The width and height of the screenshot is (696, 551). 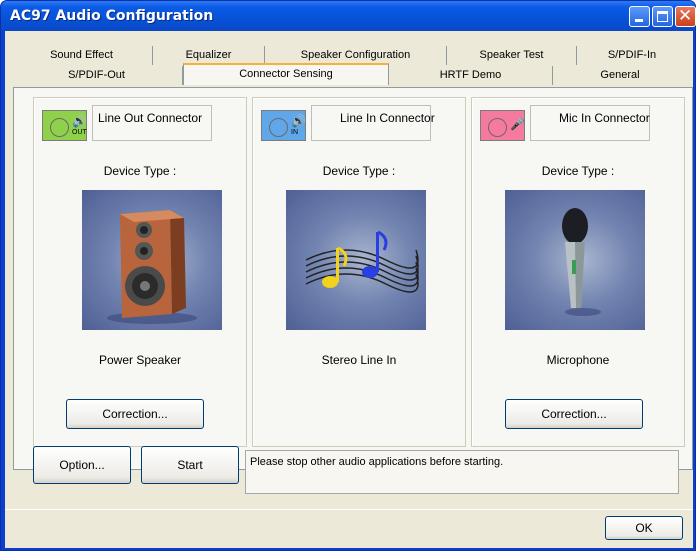 What do you see at coordinates (152, 267) in the screenshot?
I see `speaker-icon` at bounding box center [152, 267].